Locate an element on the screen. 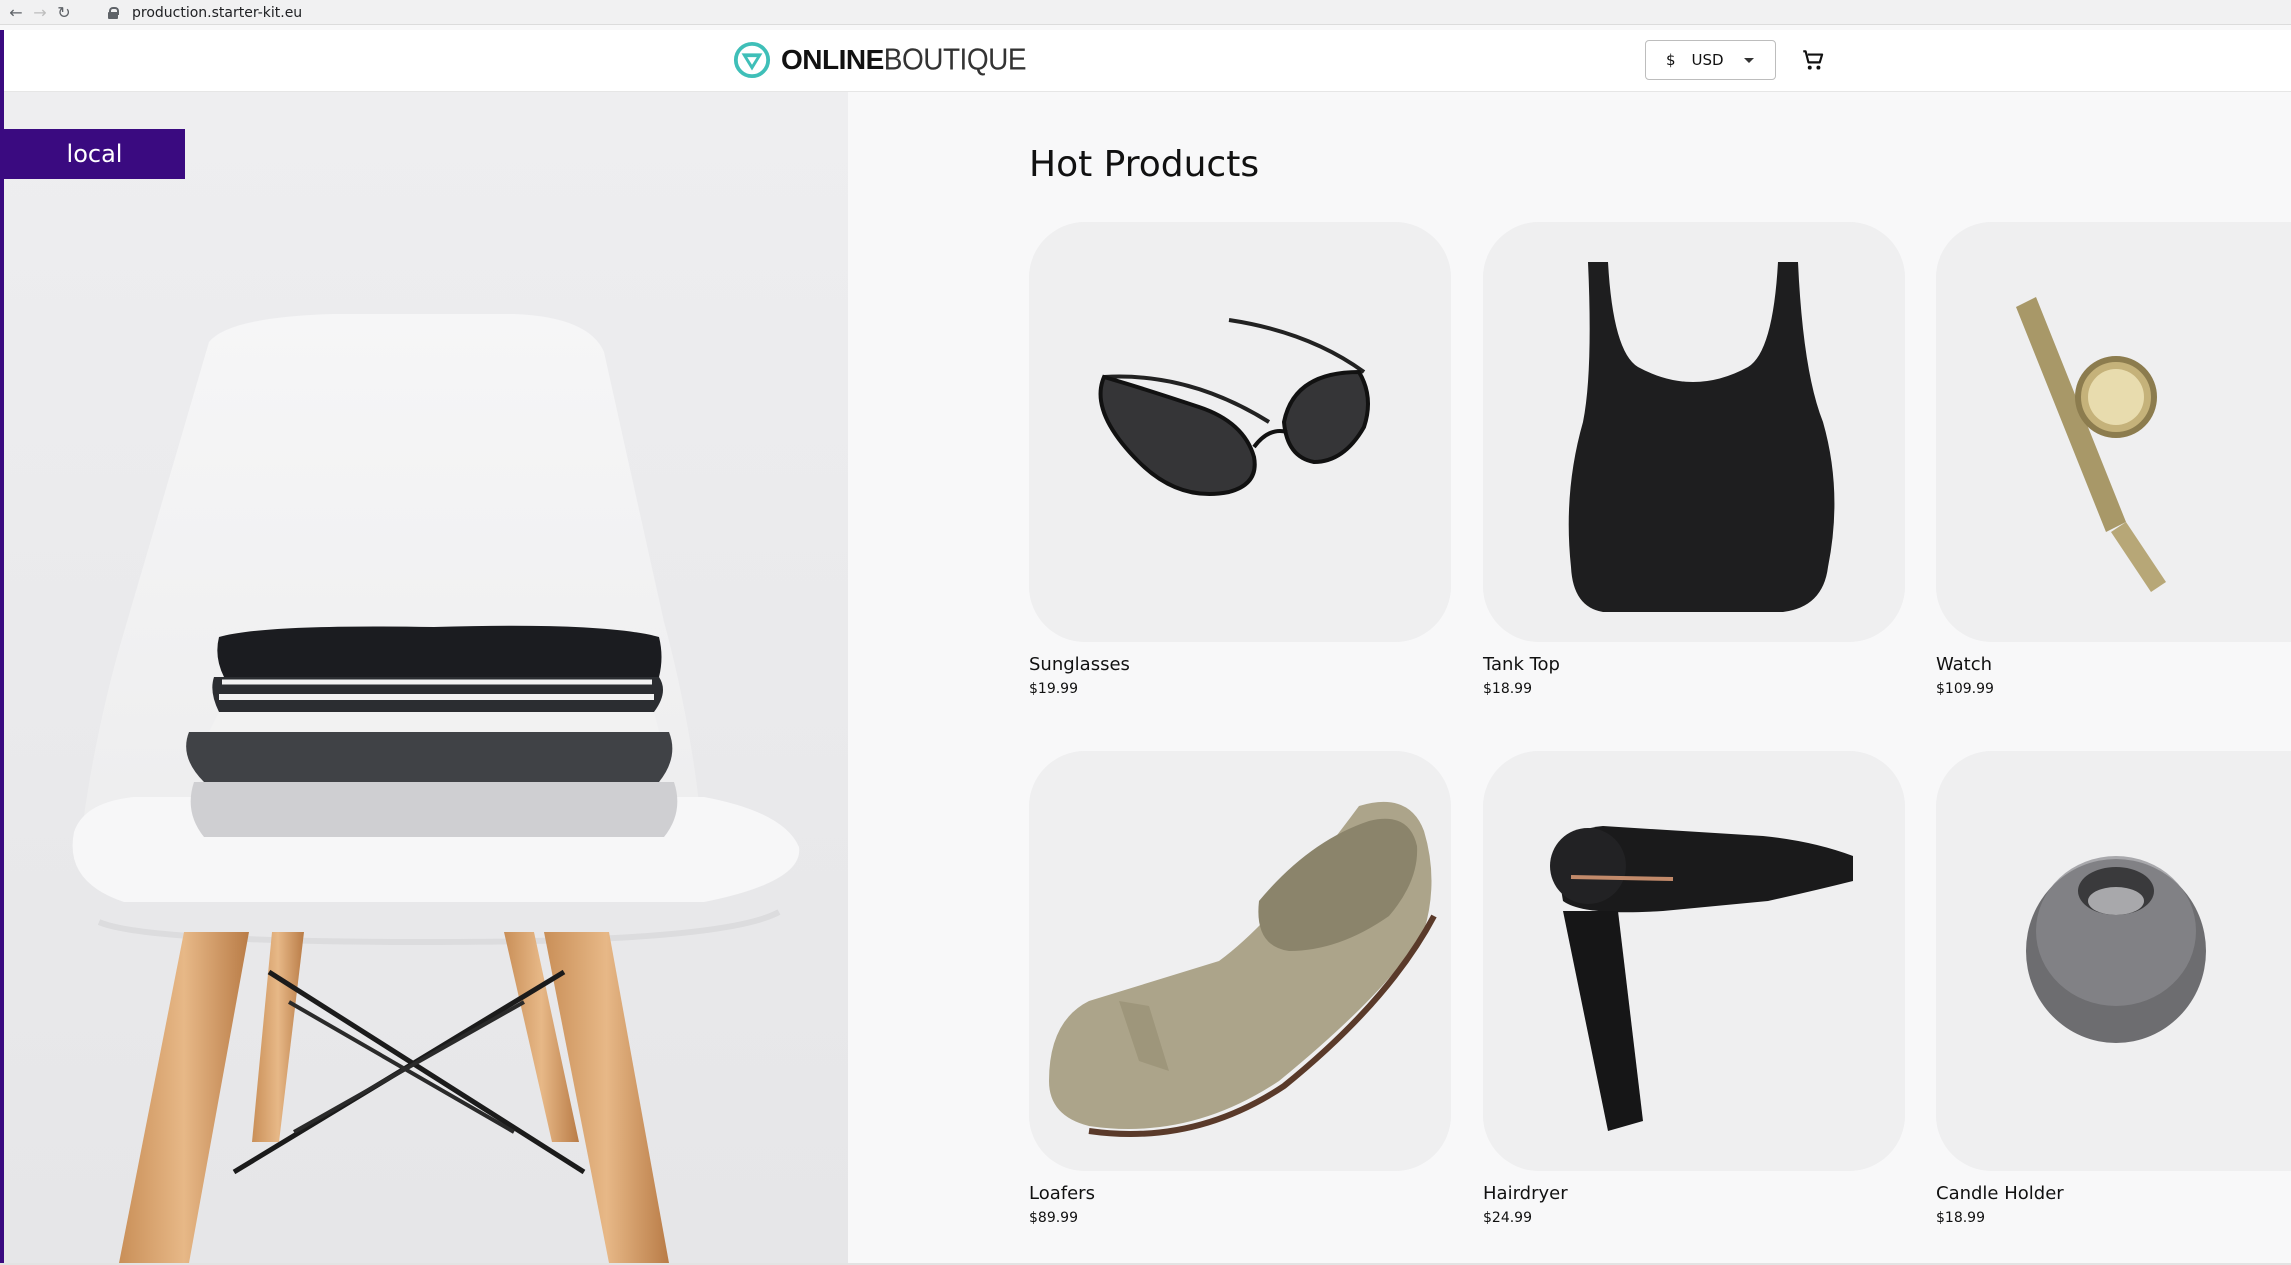 Image resolution: width=2291 pixels, height=1265 pixels. site-logo: ONLINEBOUTIQUE is located at coordinates (880, 60).